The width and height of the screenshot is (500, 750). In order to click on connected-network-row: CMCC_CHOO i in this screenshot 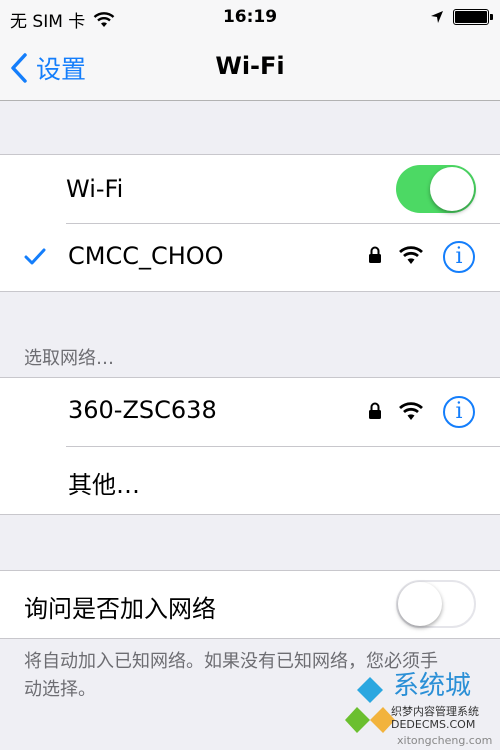, I will do `click(250, 257)`.